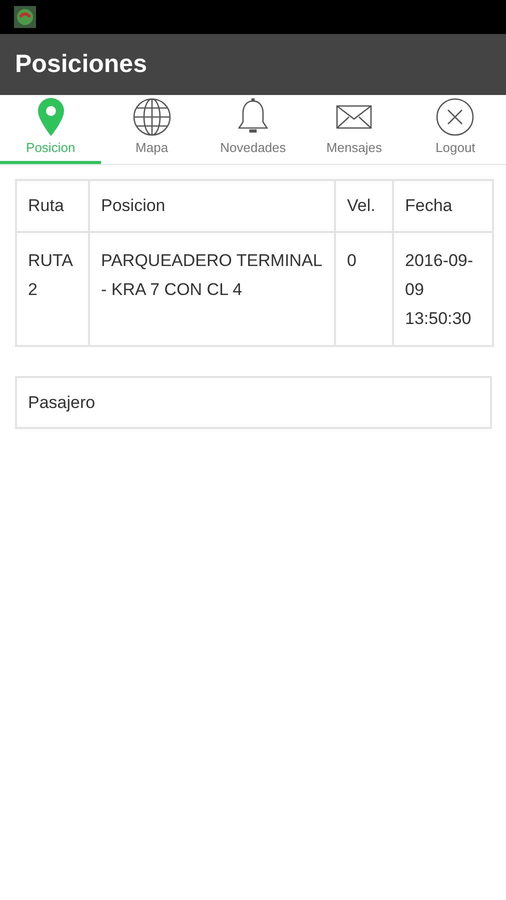 The height and width of the screenshot is (900, 506). What do you see at coordinates (25, 17) in the screenshot?
I see `app-icon` at bounding box center [25, 17].